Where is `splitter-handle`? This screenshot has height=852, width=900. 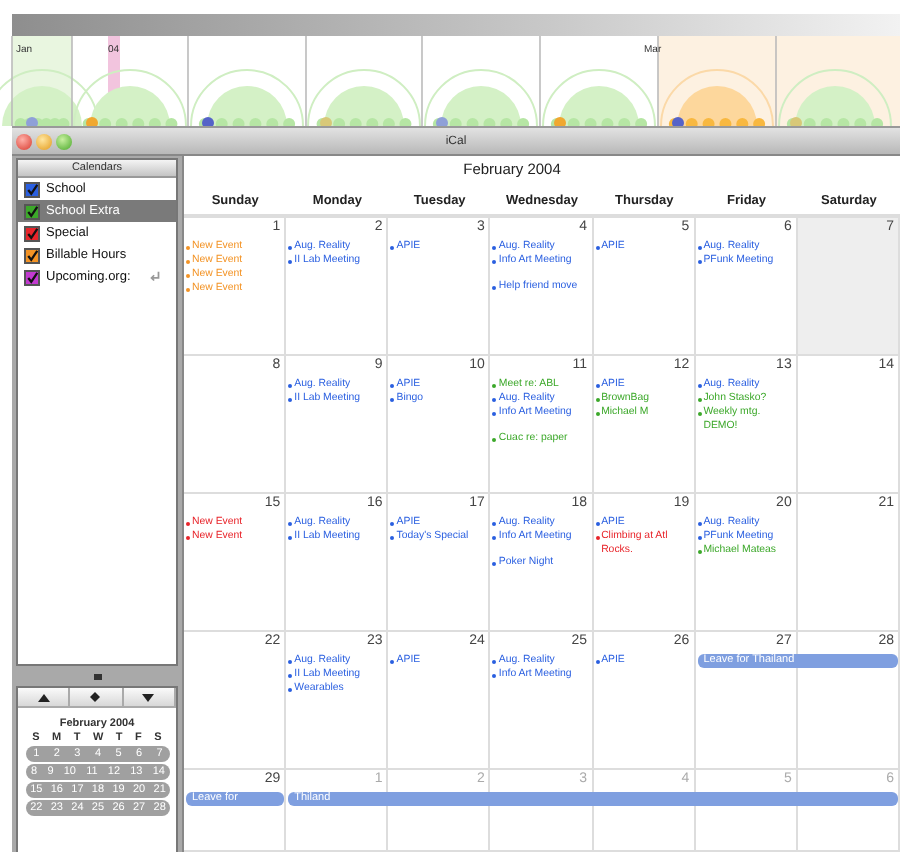
splitter-handle is located at coordinates (97, 676).